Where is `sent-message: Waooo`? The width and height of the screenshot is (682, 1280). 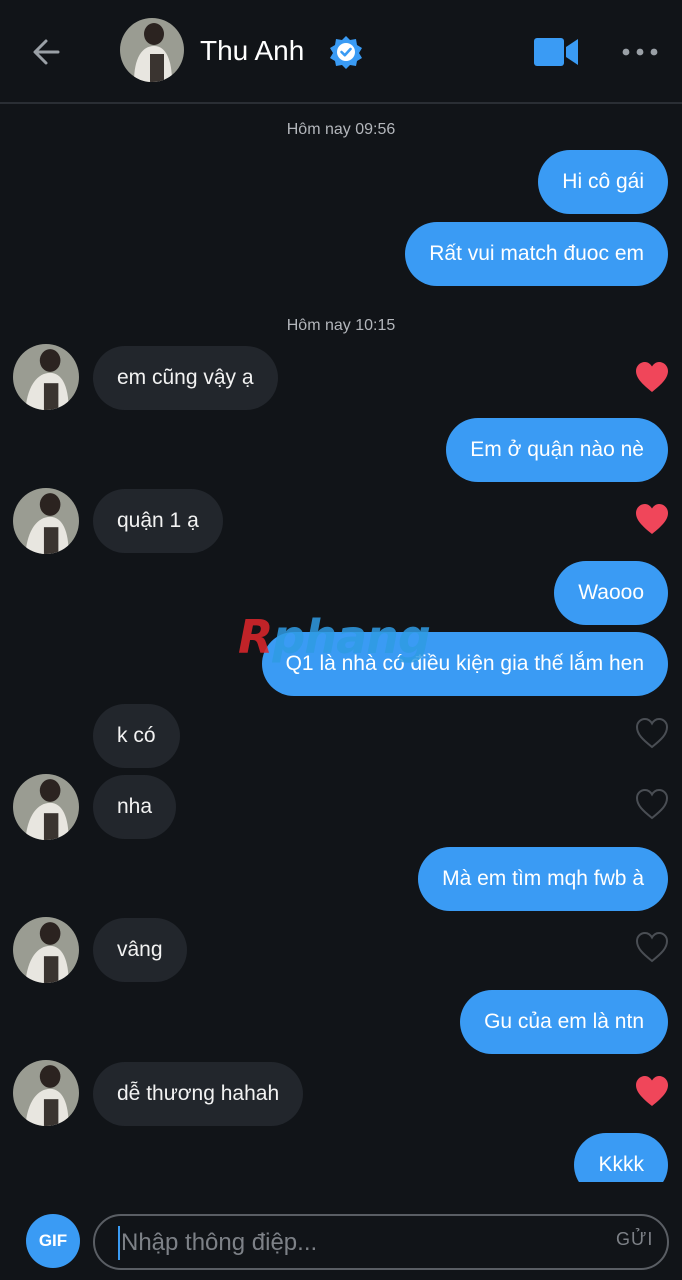 sent-message: Waooo is located at coordinates (611, 593).